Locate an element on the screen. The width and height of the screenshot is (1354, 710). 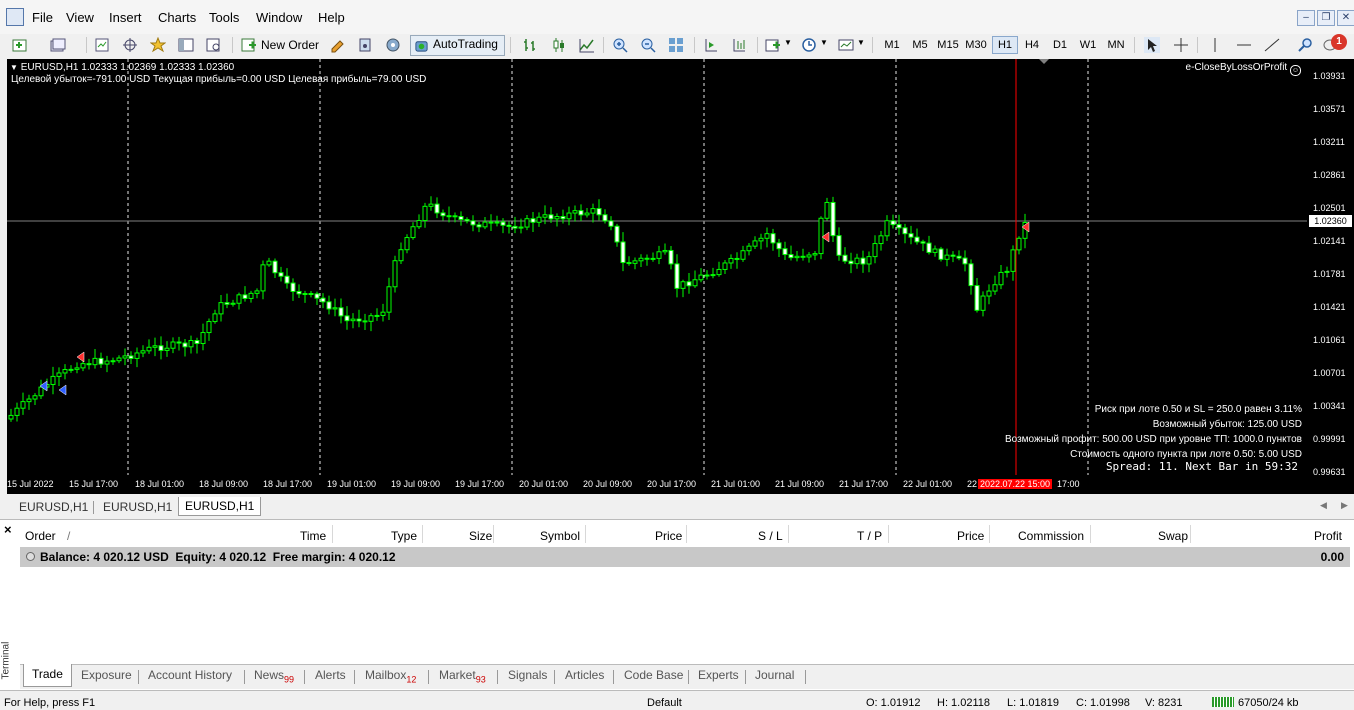
tab-articles: Articles is located at coordinates (584, 675).